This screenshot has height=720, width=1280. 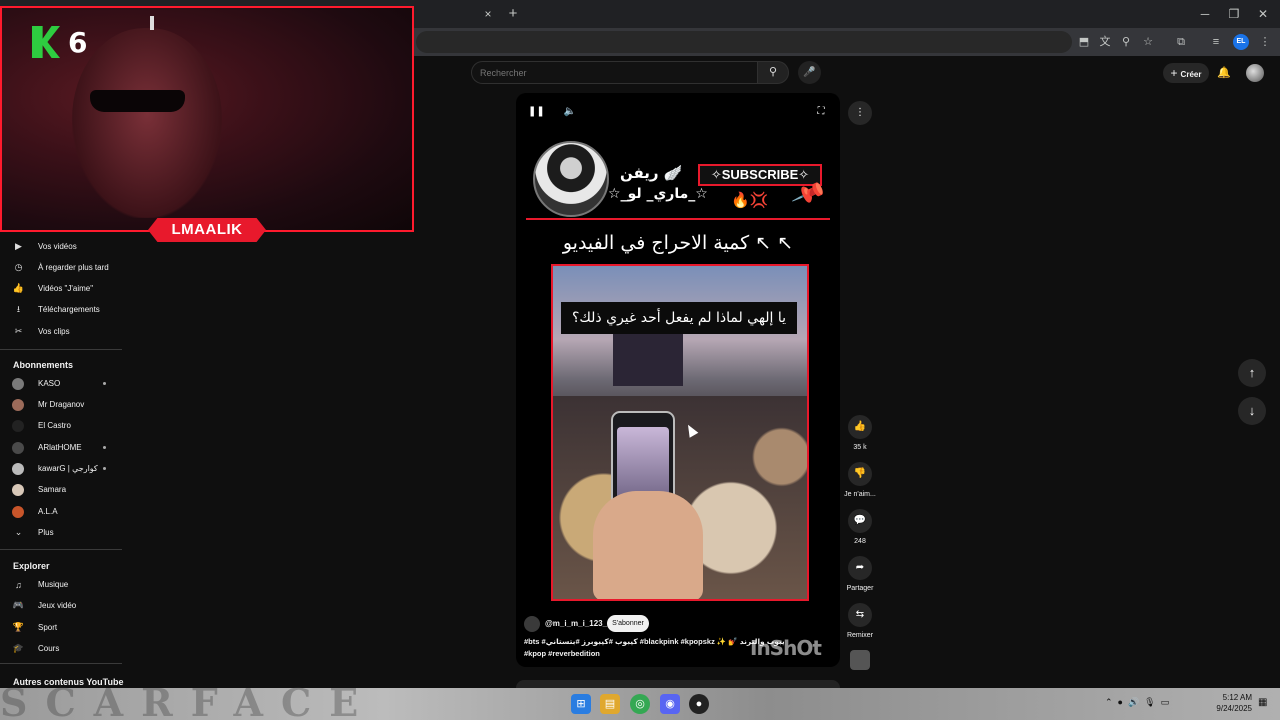 I want to click on sidebar-item-sport: 🏆 Sport, so click(x=61, y=627).